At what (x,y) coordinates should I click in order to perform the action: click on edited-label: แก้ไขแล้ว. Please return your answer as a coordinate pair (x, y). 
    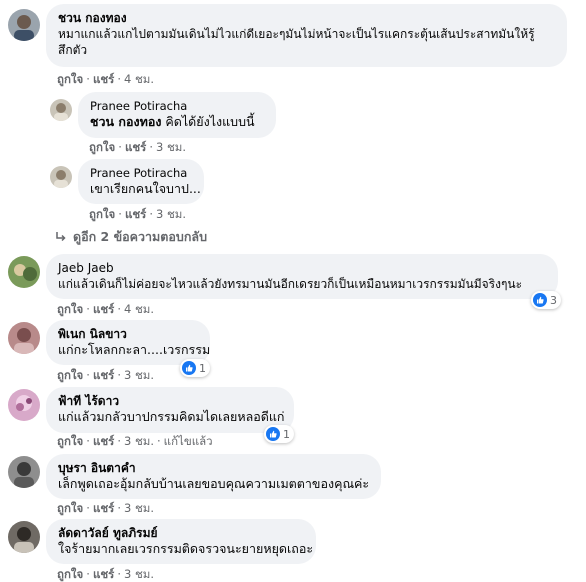
    Looking at the image, I should click on (188, 441).